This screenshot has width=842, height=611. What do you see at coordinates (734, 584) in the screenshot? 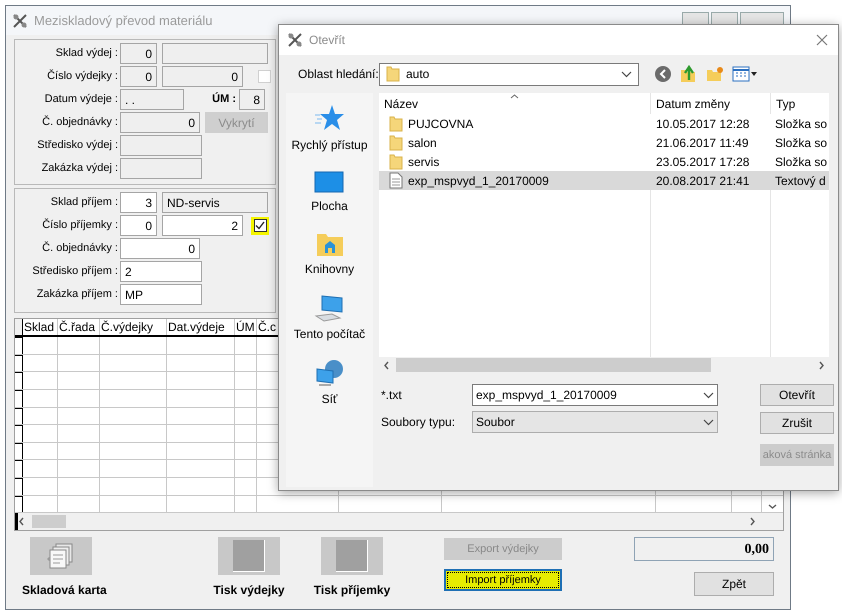
I see `back-button: Zpět` at bounding box center [734, 584].